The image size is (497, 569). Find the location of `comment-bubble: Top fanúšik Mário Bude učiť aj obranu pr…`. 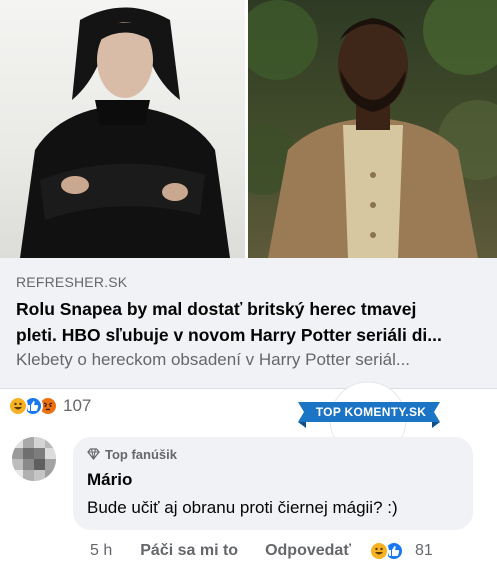

comment-bubble: Top fanúšik Mário Bude učiť aj obranu pr… is located at coordinates (273, 483).